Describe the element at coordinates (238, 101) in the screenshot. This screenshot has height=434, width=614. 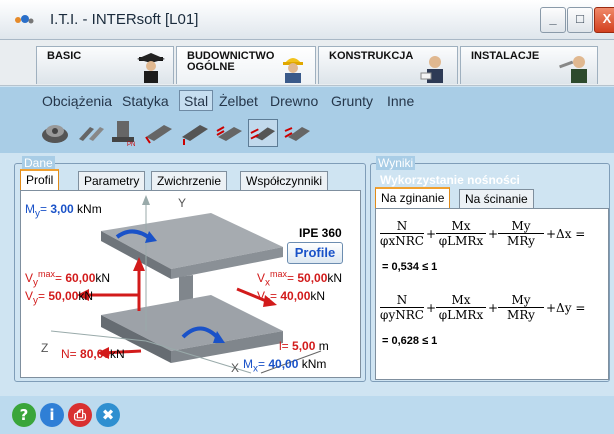
I see `submenu-zelbet: Żelbet` at that location.